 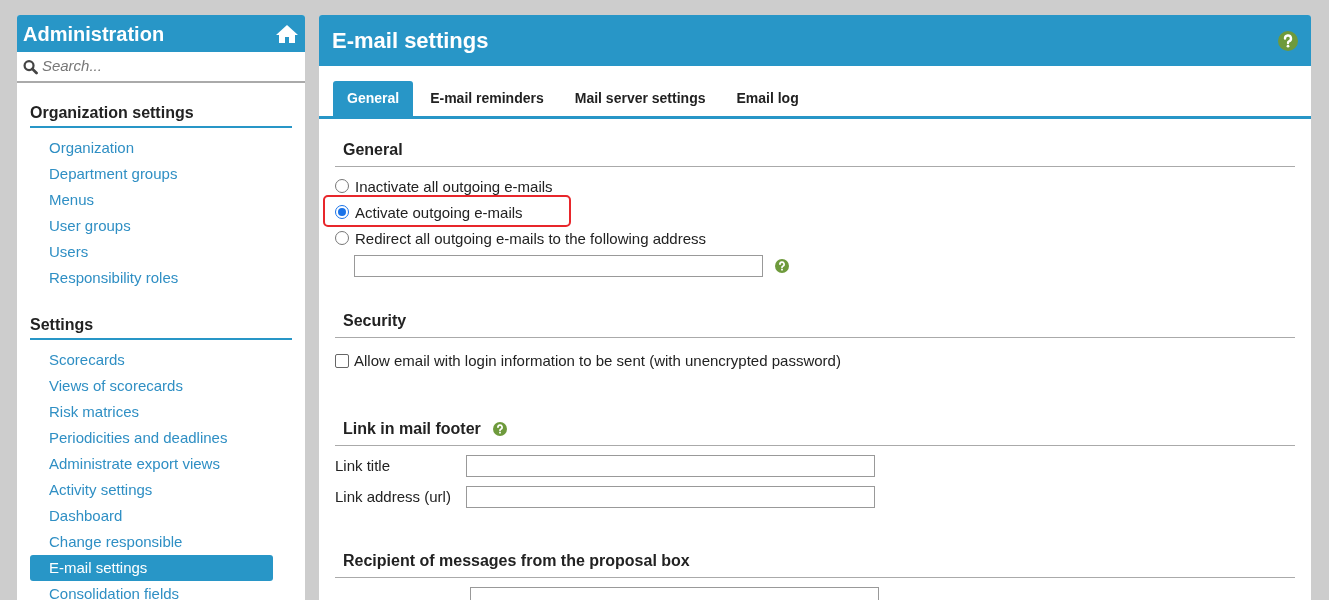 I want to click on sidebar-item: Users, so click(x=151, y=252).